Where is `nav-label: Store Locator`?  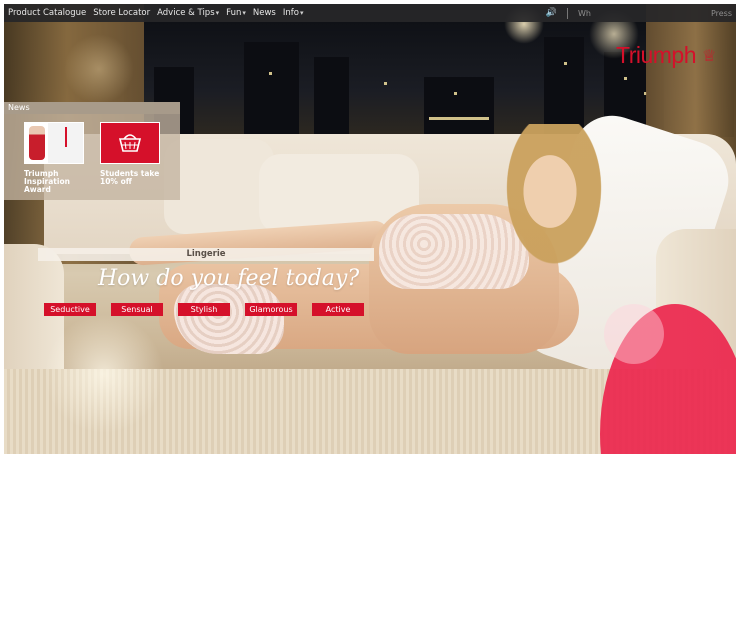
nav-label: Store Locator is located at coordinates (122, 13).